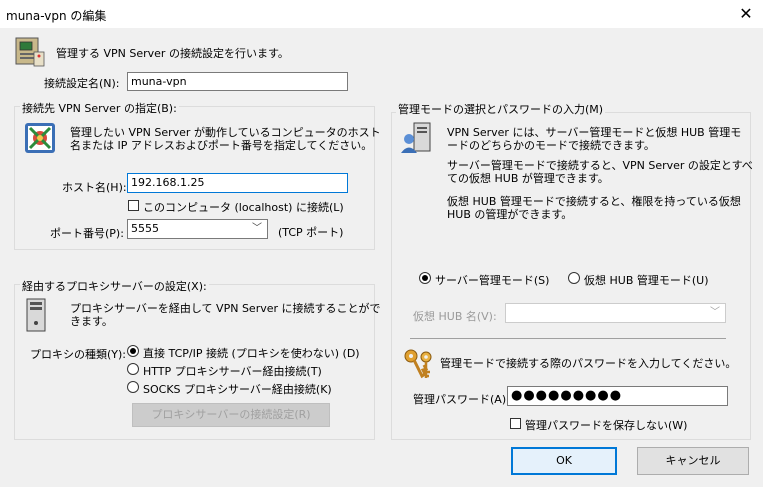  What do you see at coordinates (56, 16) in the screenshot?
I see `window-title: muna-vpn の編集` at bounding box center [56, 16].